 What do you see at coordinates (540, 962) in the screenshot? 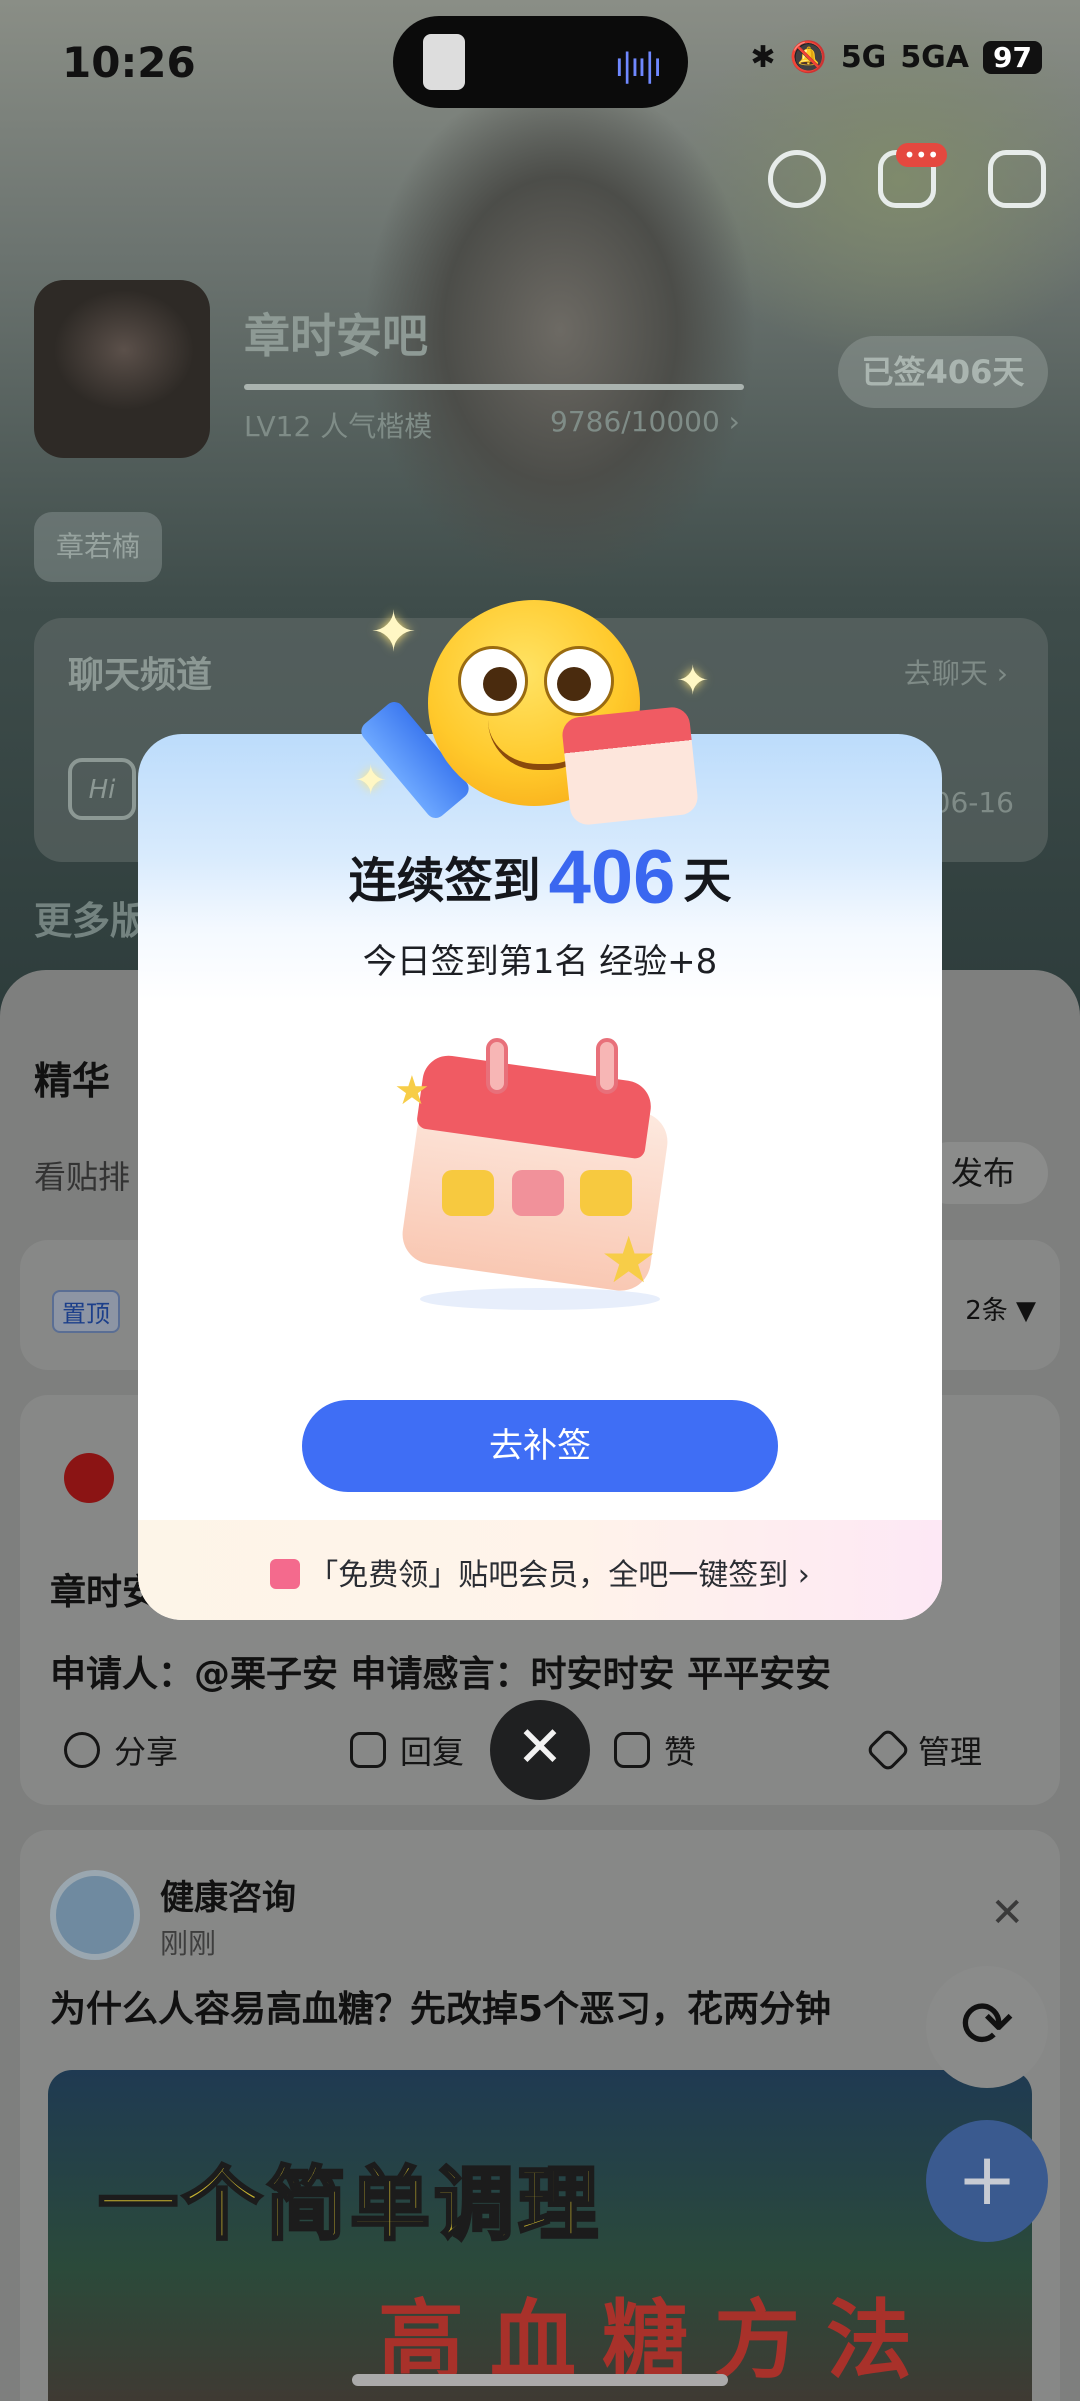
I see `checkin-subtitle: 今日签到第1名 经验+8` at bounding box center [540, 962].